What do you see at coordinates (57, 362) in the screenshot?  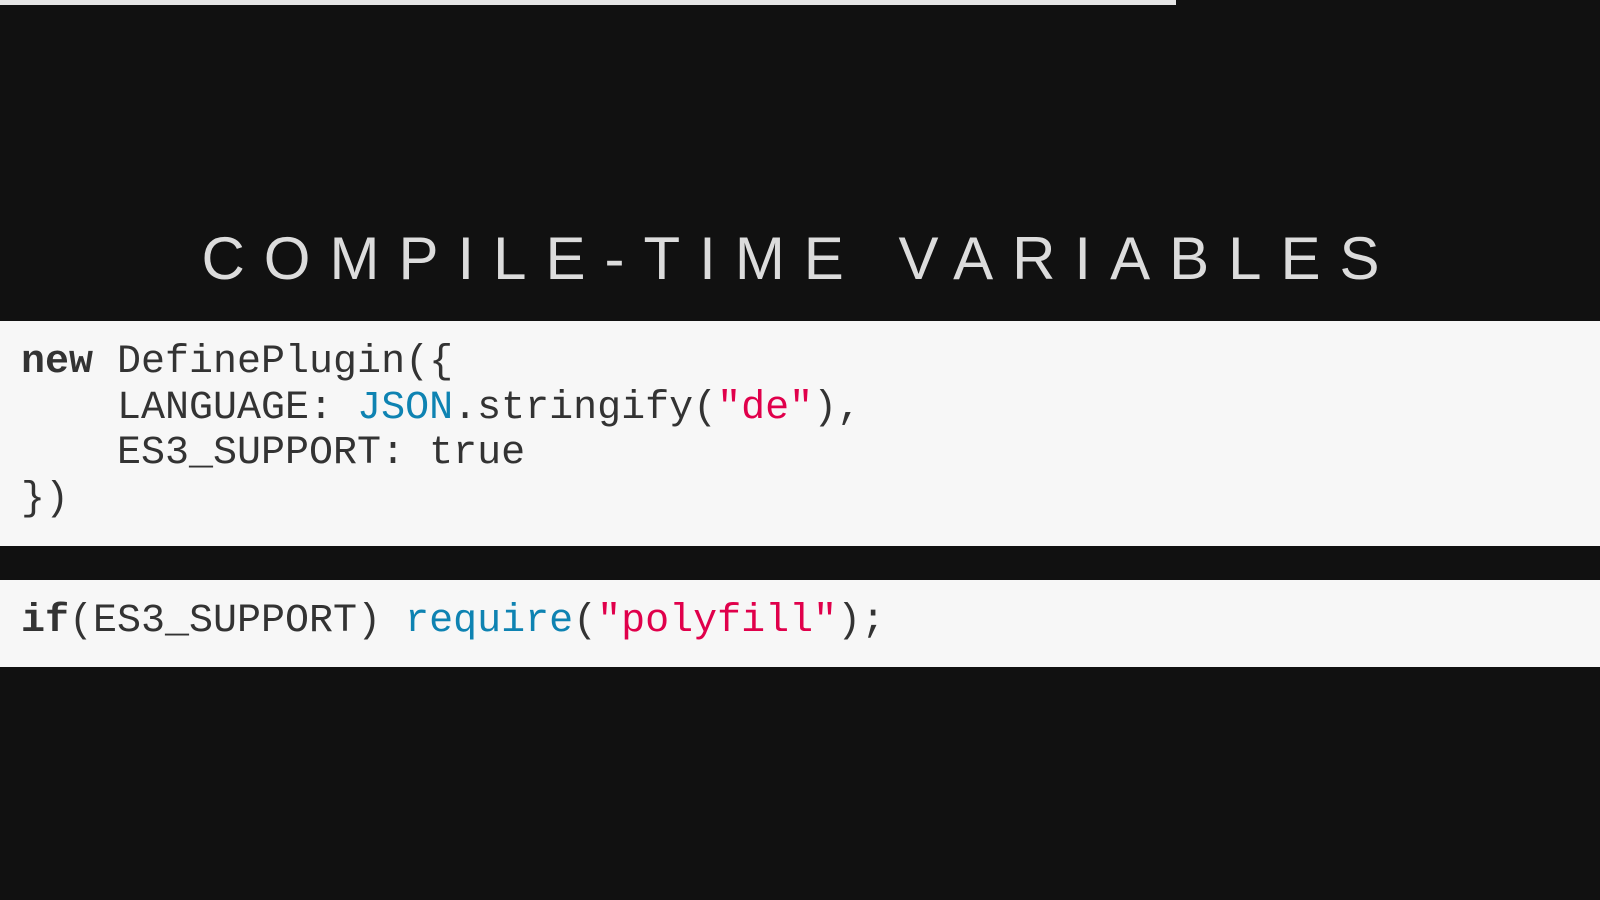 I see `code-token-keyword: new` at bounding box center [57, 362].